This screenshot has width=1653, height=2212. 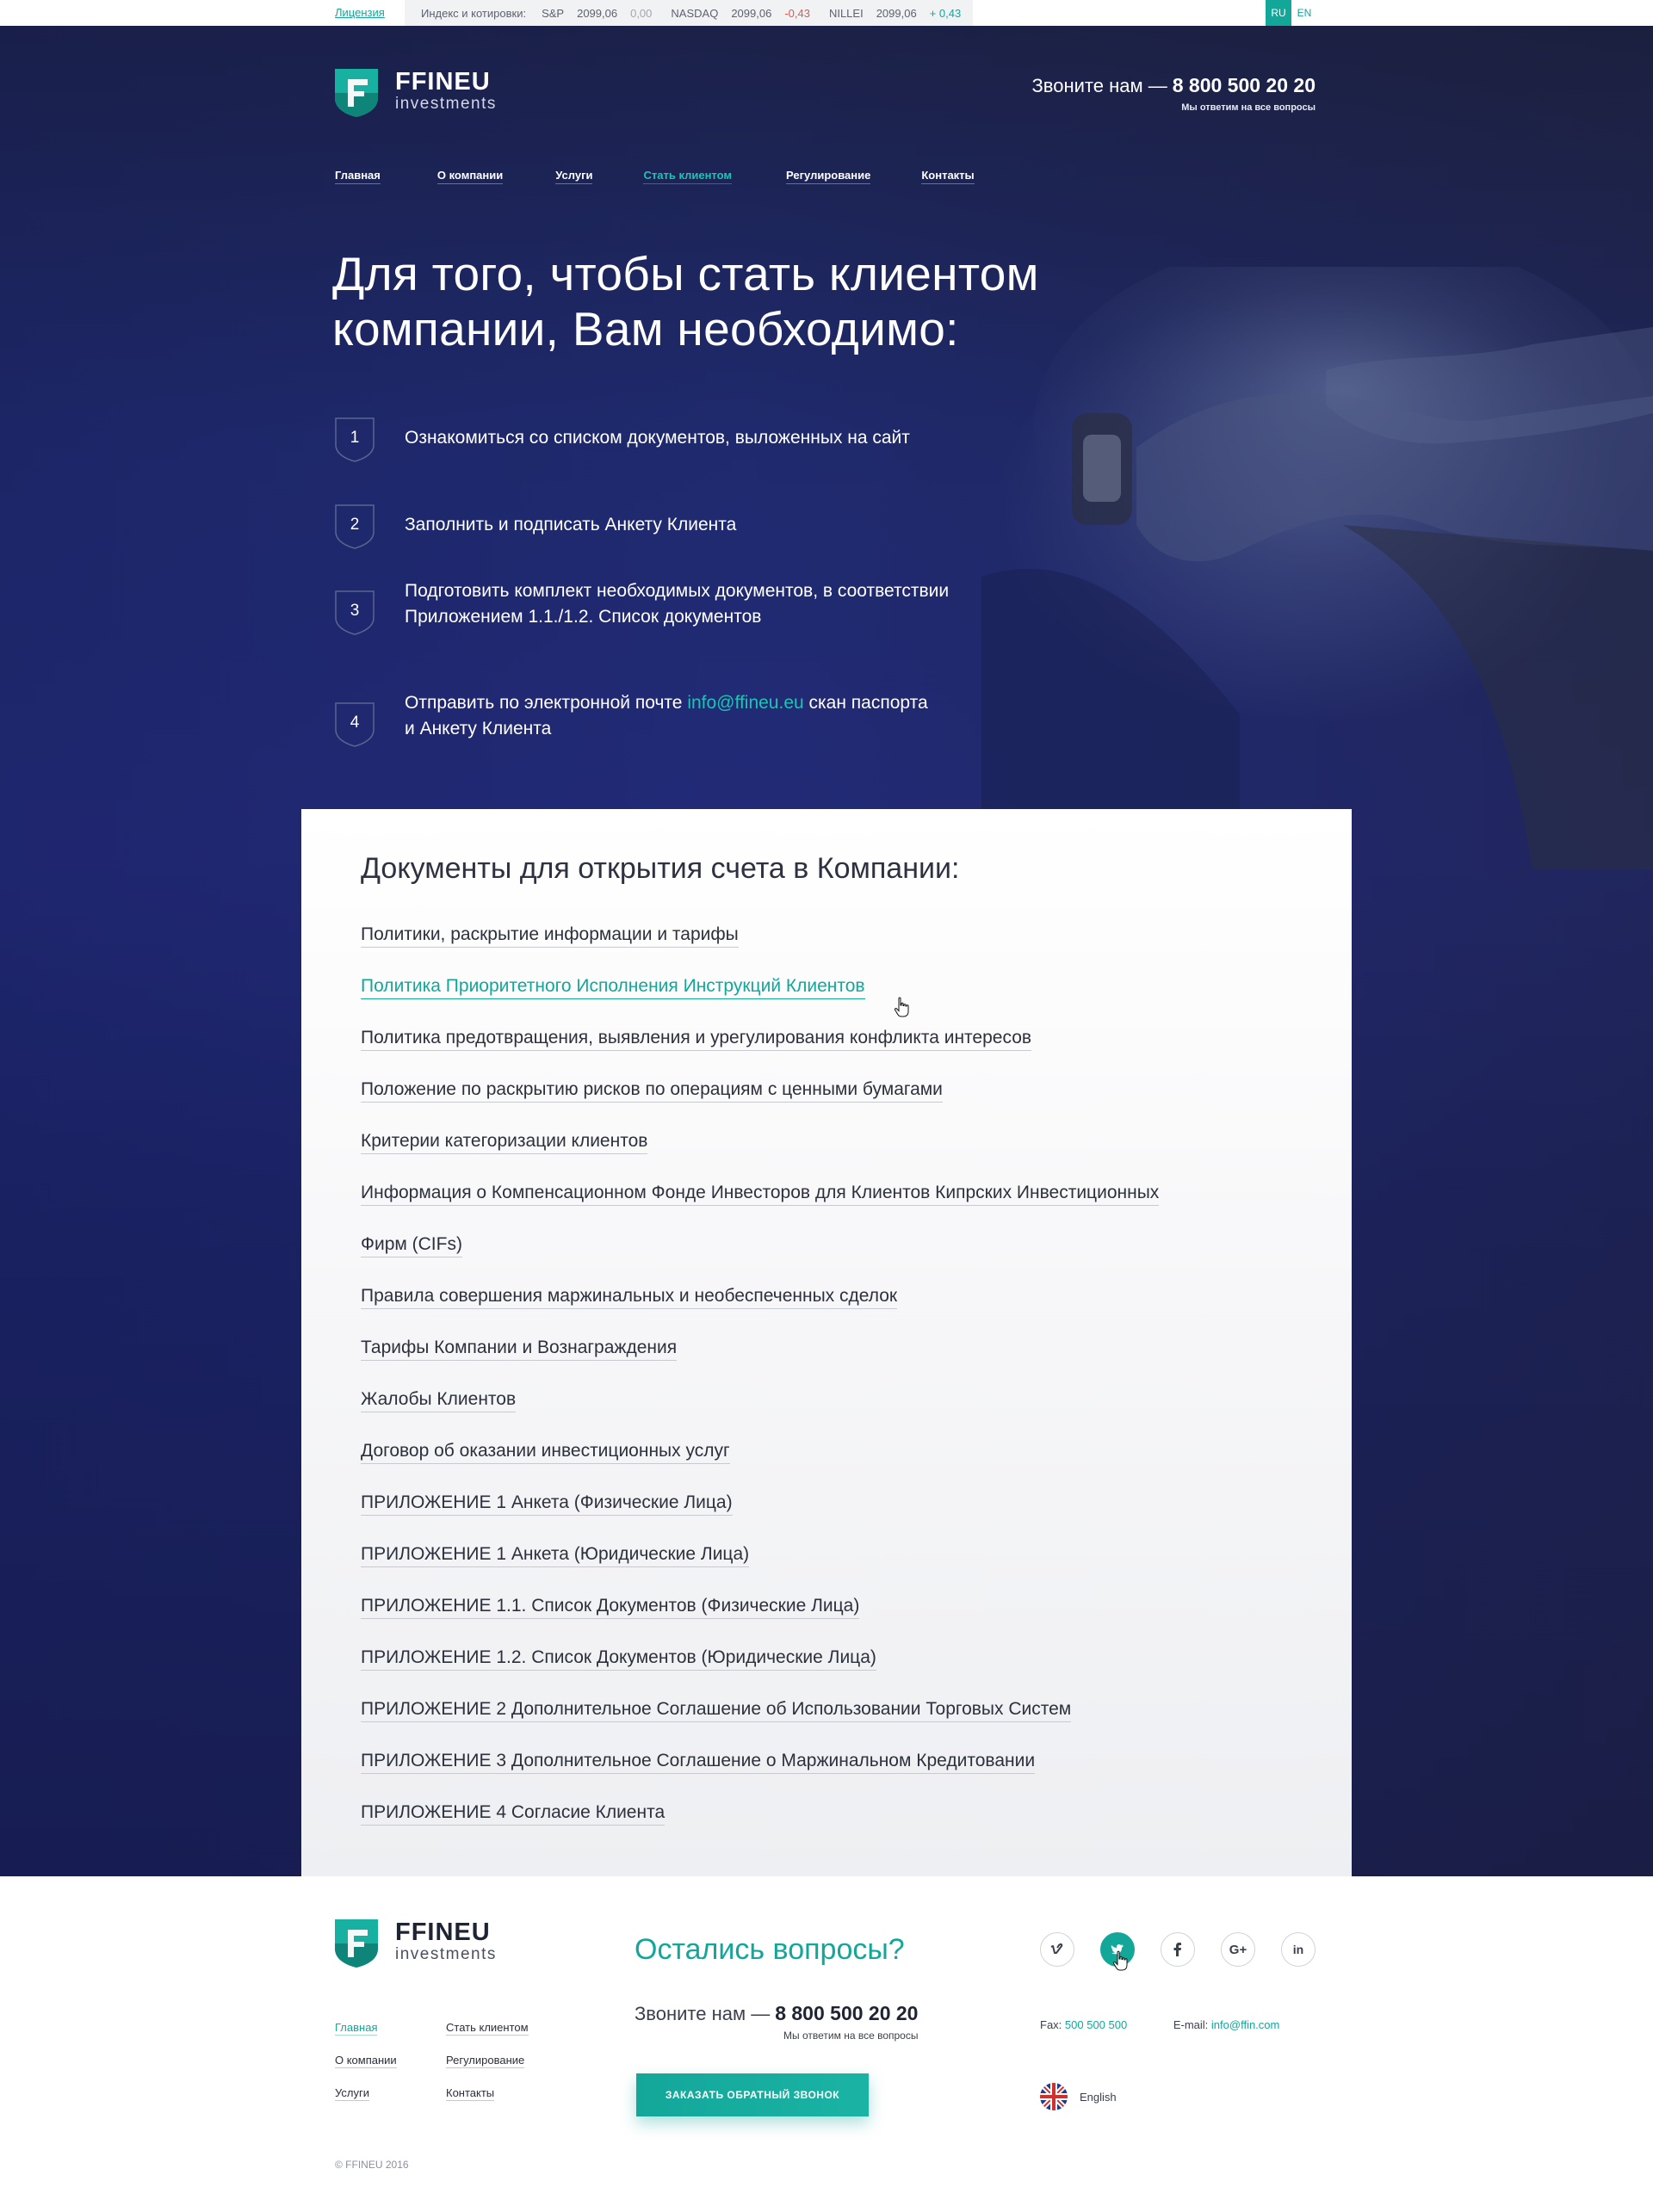 What do you see at coordinates (356, 2028) in the screenshot?
I see `footer-nav-label: Главная` at bounding box center [356, 2028].